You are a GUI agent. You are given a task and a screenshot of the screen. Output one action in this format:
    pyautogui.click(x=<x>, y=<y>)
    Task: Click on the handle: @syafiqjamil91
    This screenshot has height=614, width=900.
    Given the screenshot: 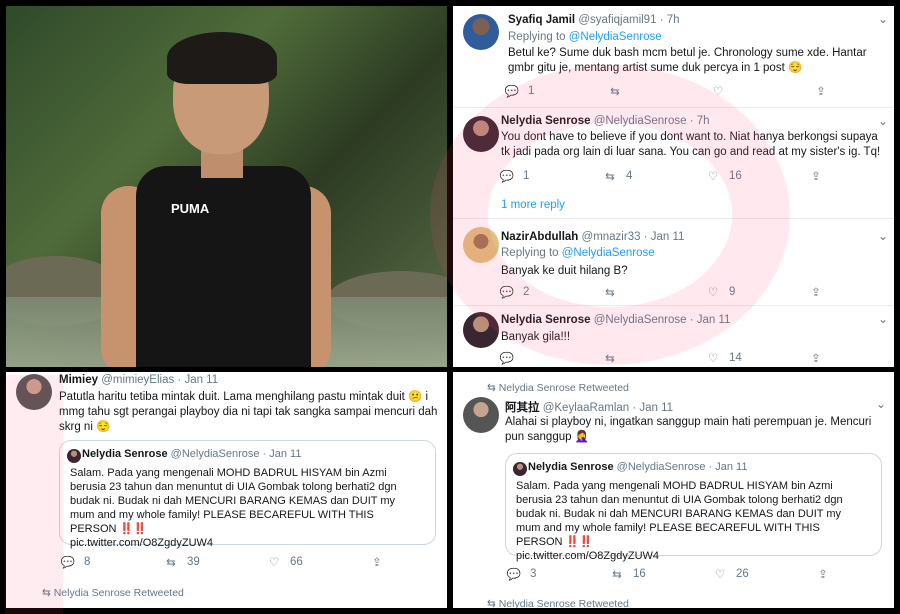 What is the action you would take?
    pyautogui.click(x=617, y=20)
    